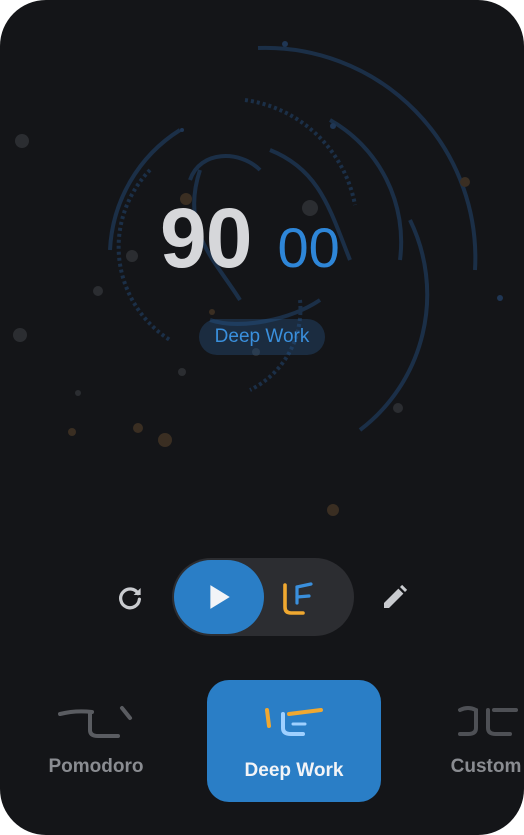 The image size is (524, 835). I want to click on timer-seconds: 00, so click(308, 247).